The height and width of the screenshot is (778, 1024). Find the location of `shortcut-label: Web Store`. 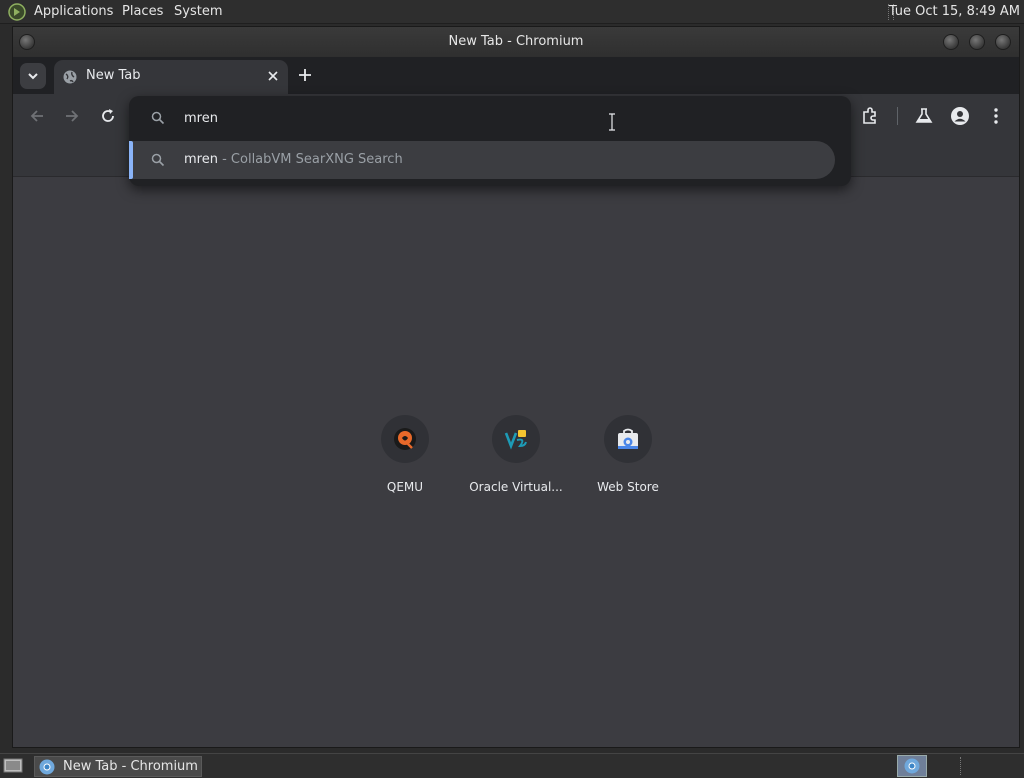

shortcut-label: Web Store is located at coordinates (628, 487).